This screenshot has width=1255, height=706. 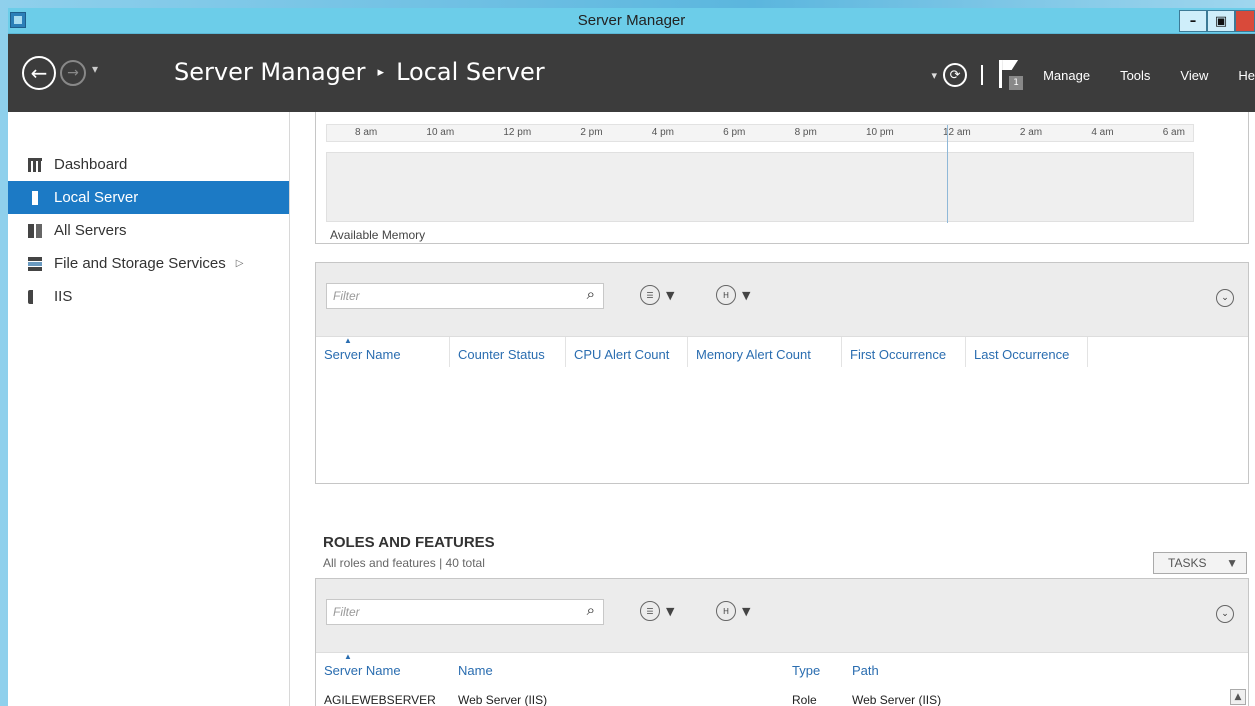 I want to click on window-title: Server Manager, so click(x=631, y=20).